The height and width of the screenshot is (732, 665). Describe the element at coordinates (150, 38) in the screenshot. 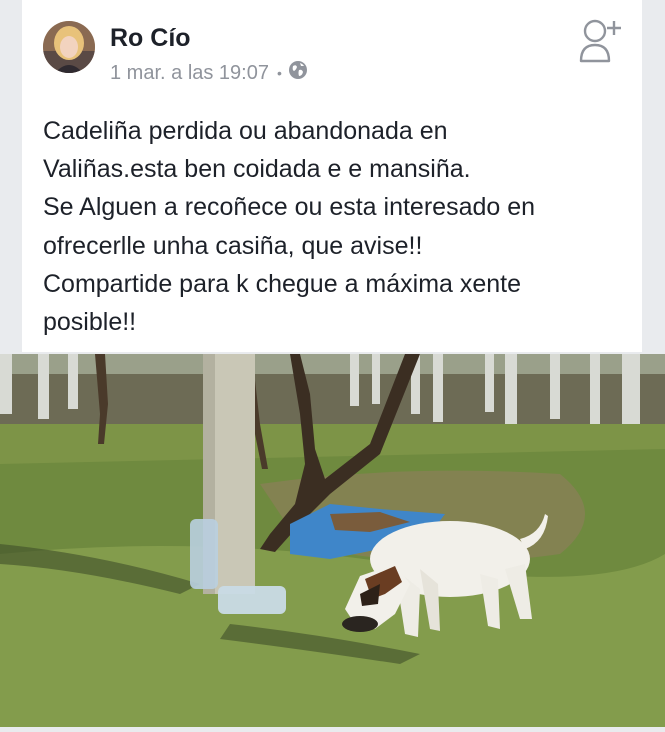

I see `author-name: Ro Cío` at that location.